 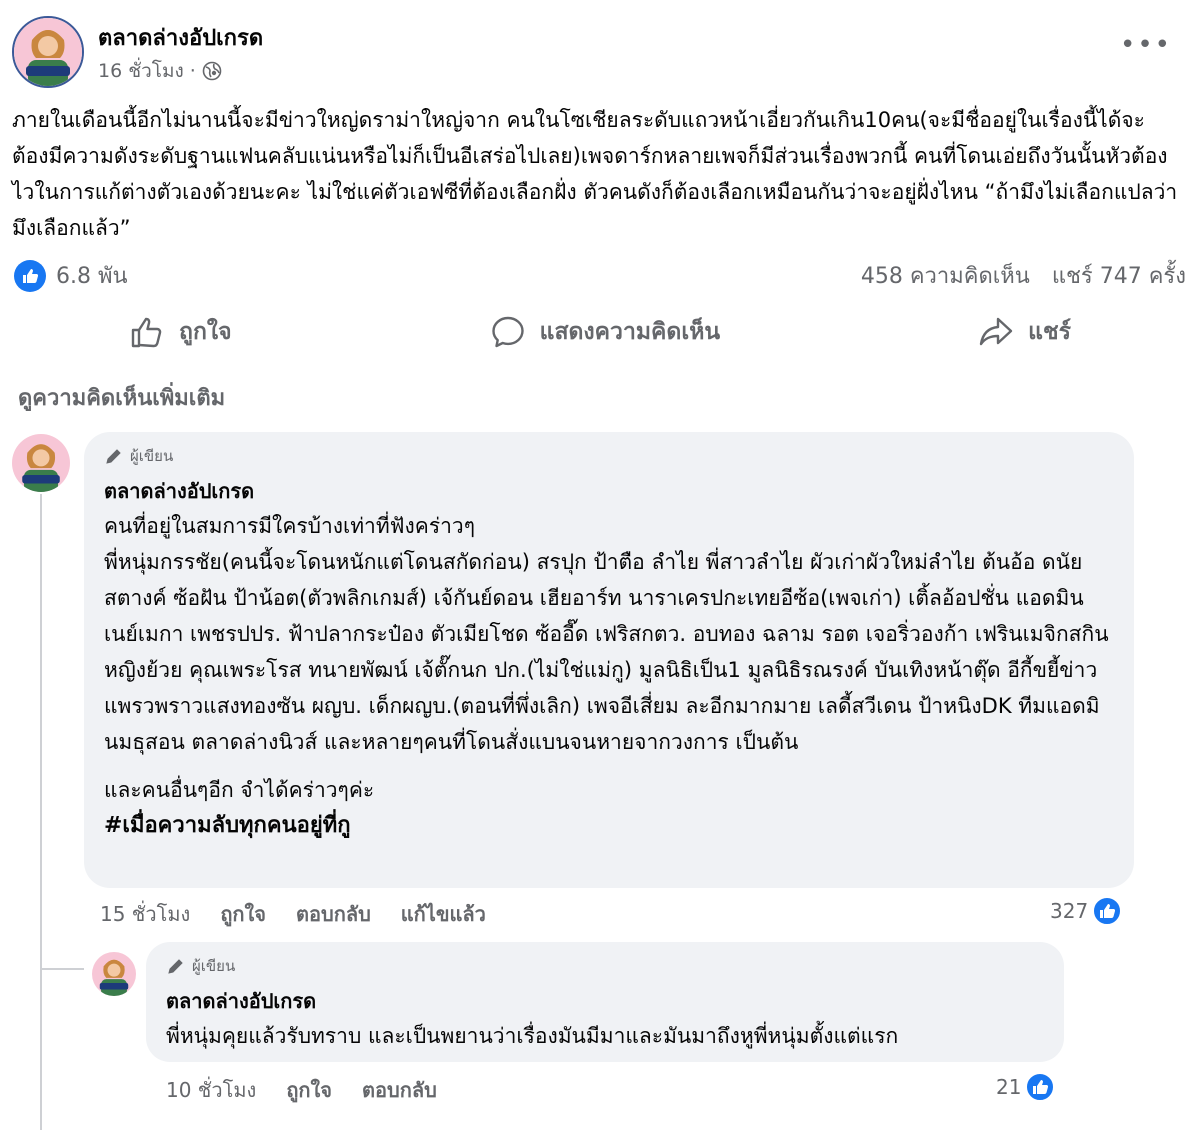 I want to click on comment-button: แสดงความคิดเห็น, so click(x=605, y=332).